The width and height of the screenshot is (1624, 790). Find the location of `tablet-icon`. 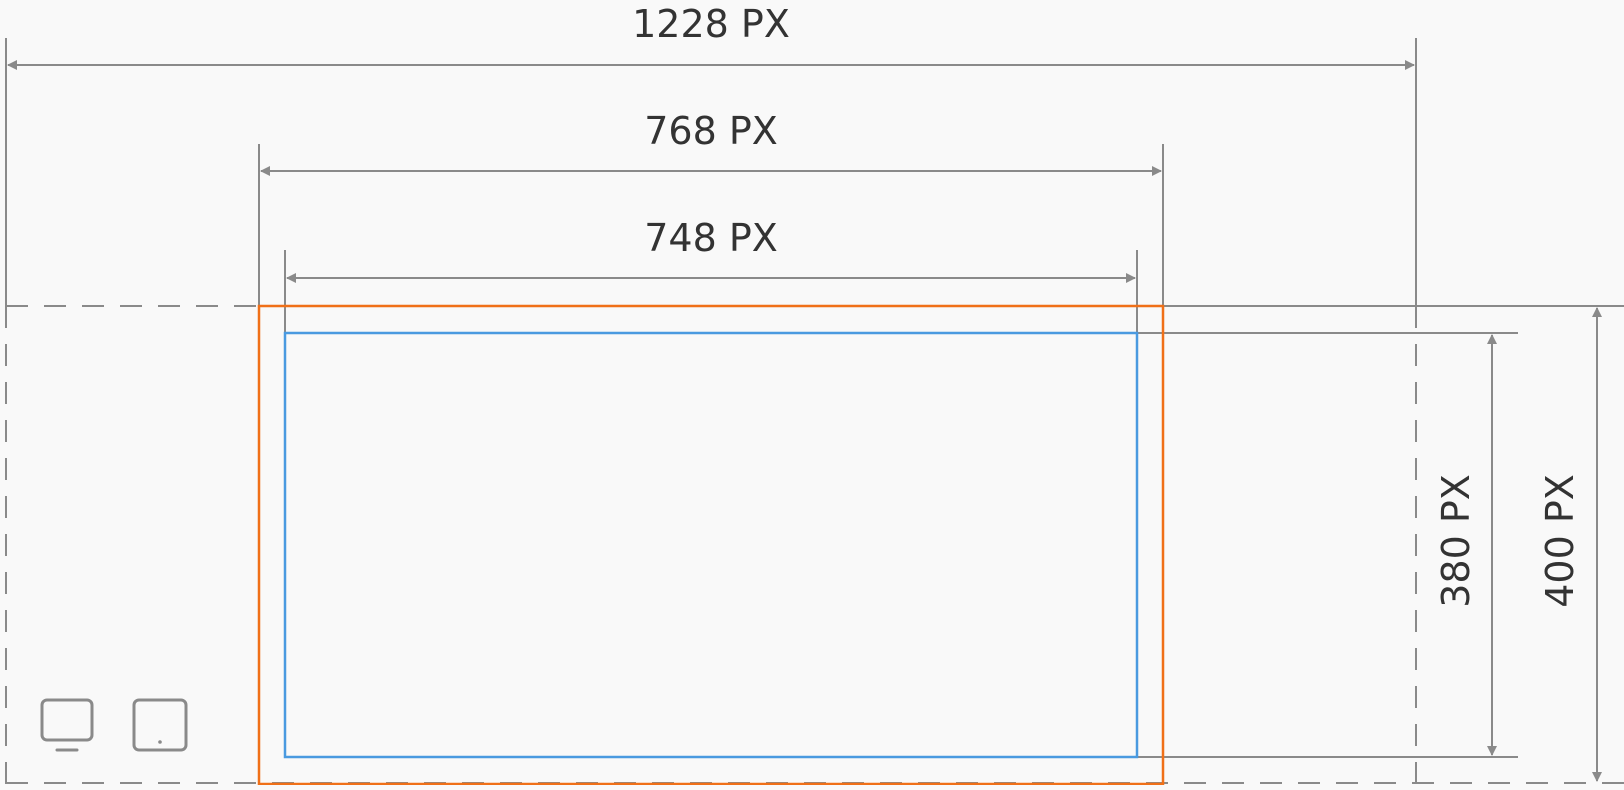

tablet-icon is located at coordinates (160, 725).